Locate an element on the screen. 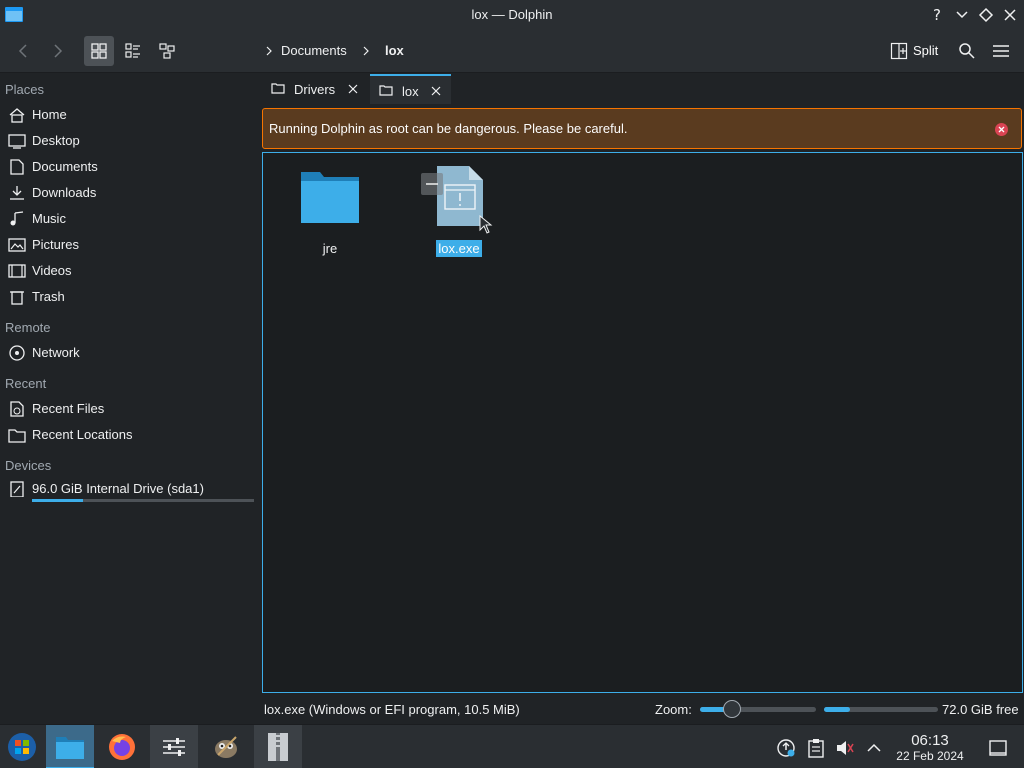 The height and width of the screenshot is (768, 1024). sidebar-item-downloads: Downloads is located at coordinates (129, 193).